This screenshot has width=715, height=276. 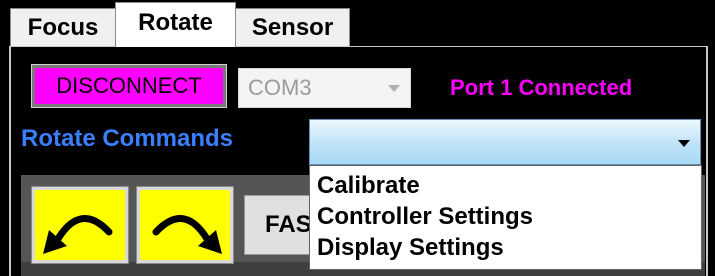 I want to click on port-select-value: COM3, so click(x=280, y=87).